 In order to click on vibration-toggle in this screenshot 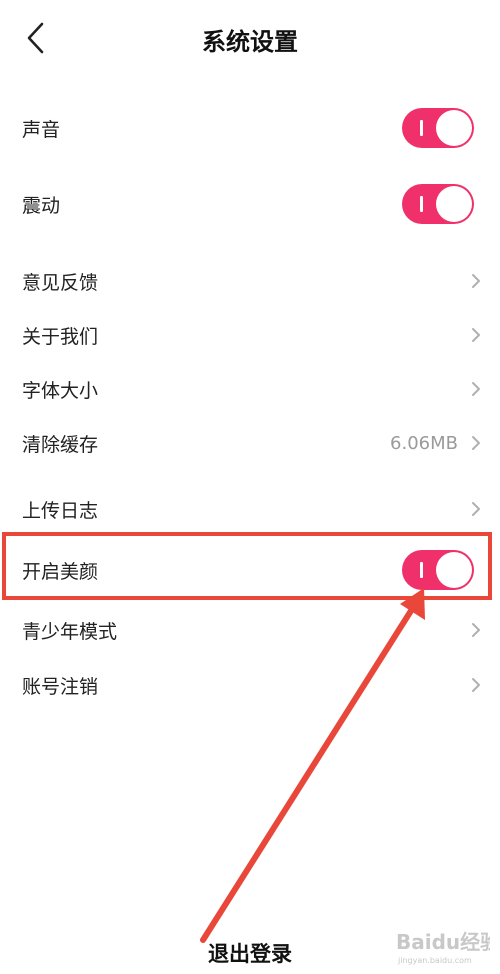, I will do `click(438, 204)`.